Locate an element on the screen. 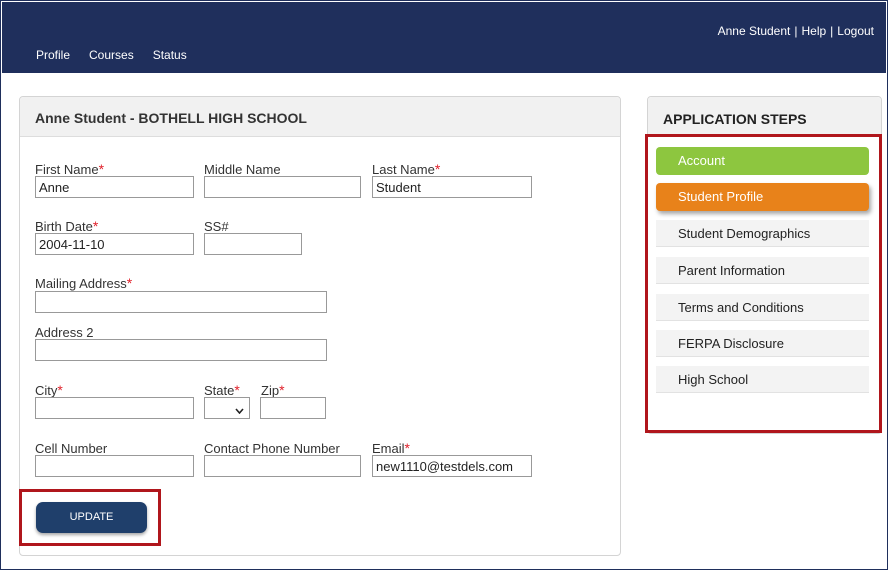 This screenshot has width=888, height=570. last-name-field: Student is located at coordinates (452, 187).